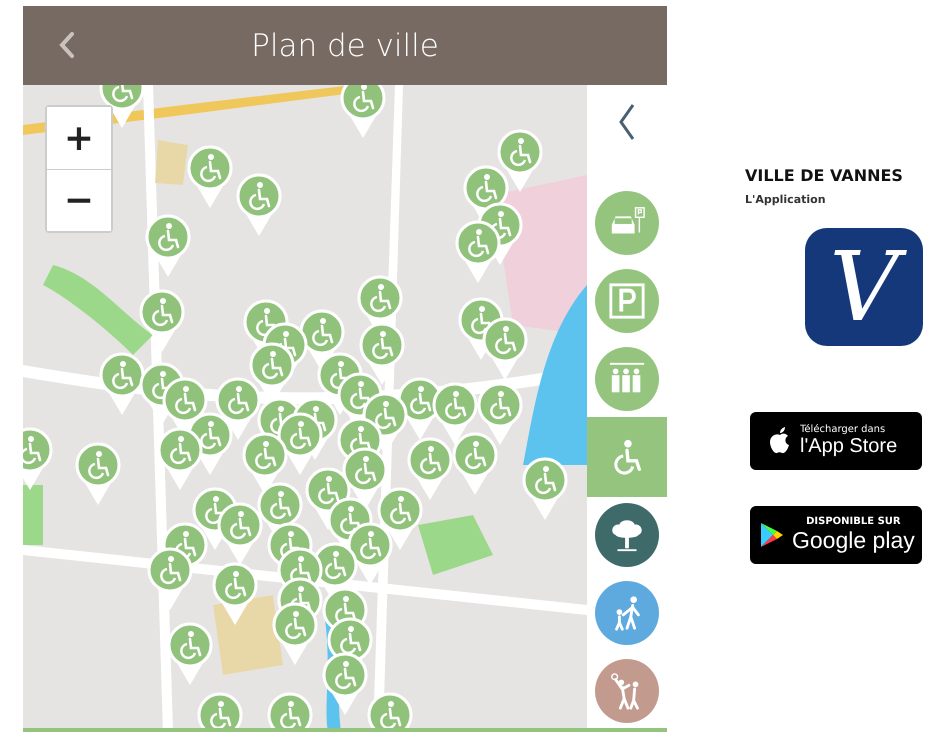 The width and height of the screenshot is (941, 732). I want to click on zoom-out-button: −, so click(79, 200).